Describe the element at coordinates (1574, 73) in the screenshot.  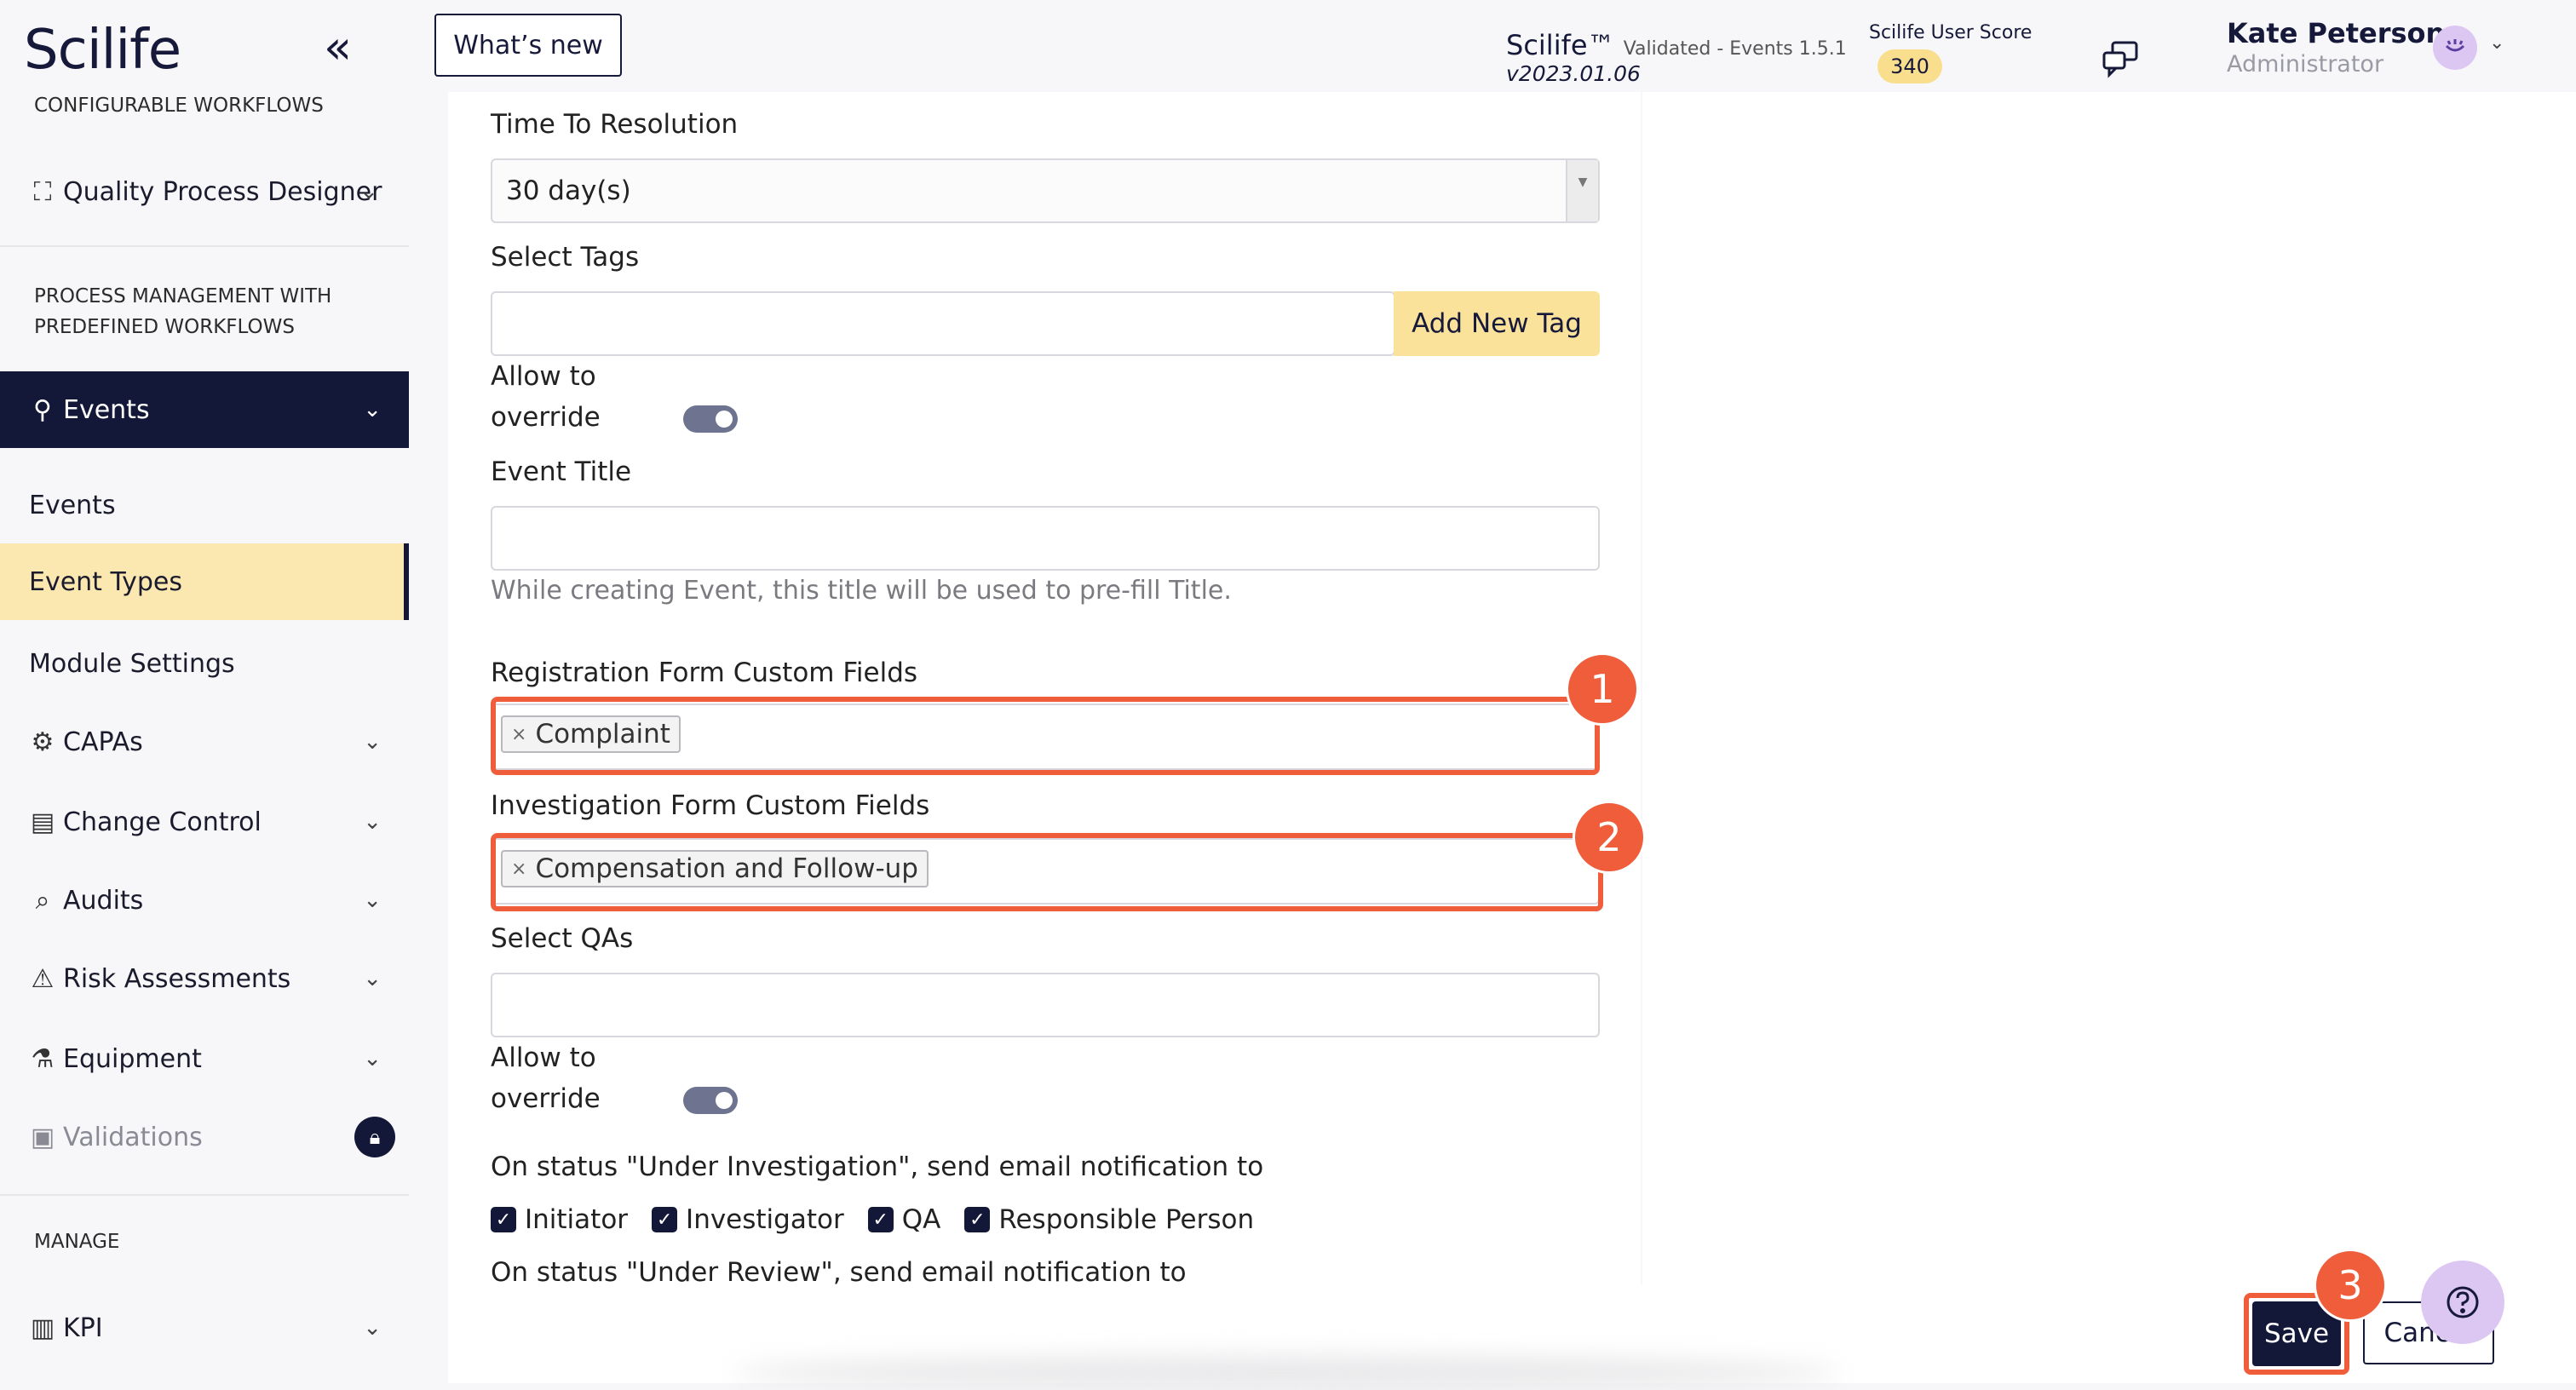
I see `app-build: v2023.01.06` at that location.